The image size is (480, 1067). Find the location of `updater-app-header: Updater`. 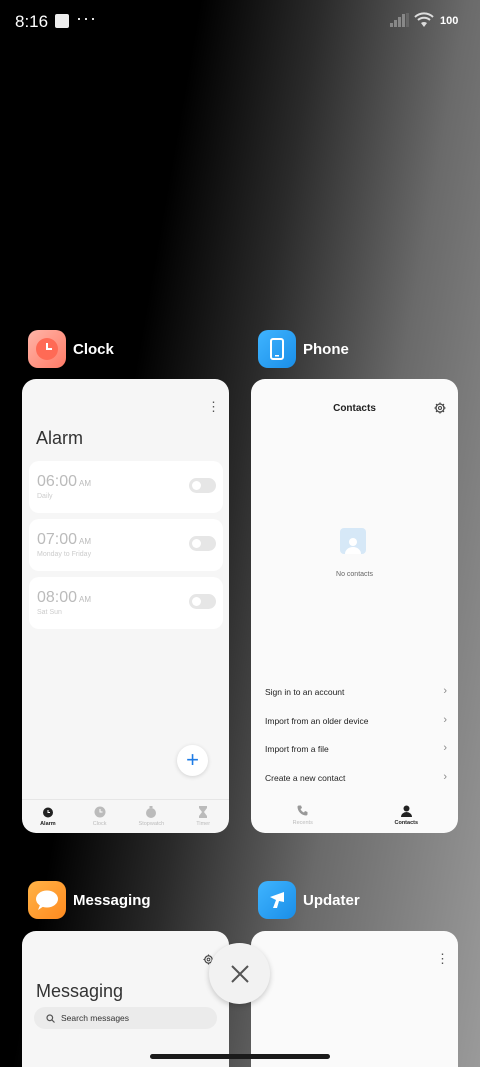

updater-app-header: Updater is located at coordinates (309, 900).